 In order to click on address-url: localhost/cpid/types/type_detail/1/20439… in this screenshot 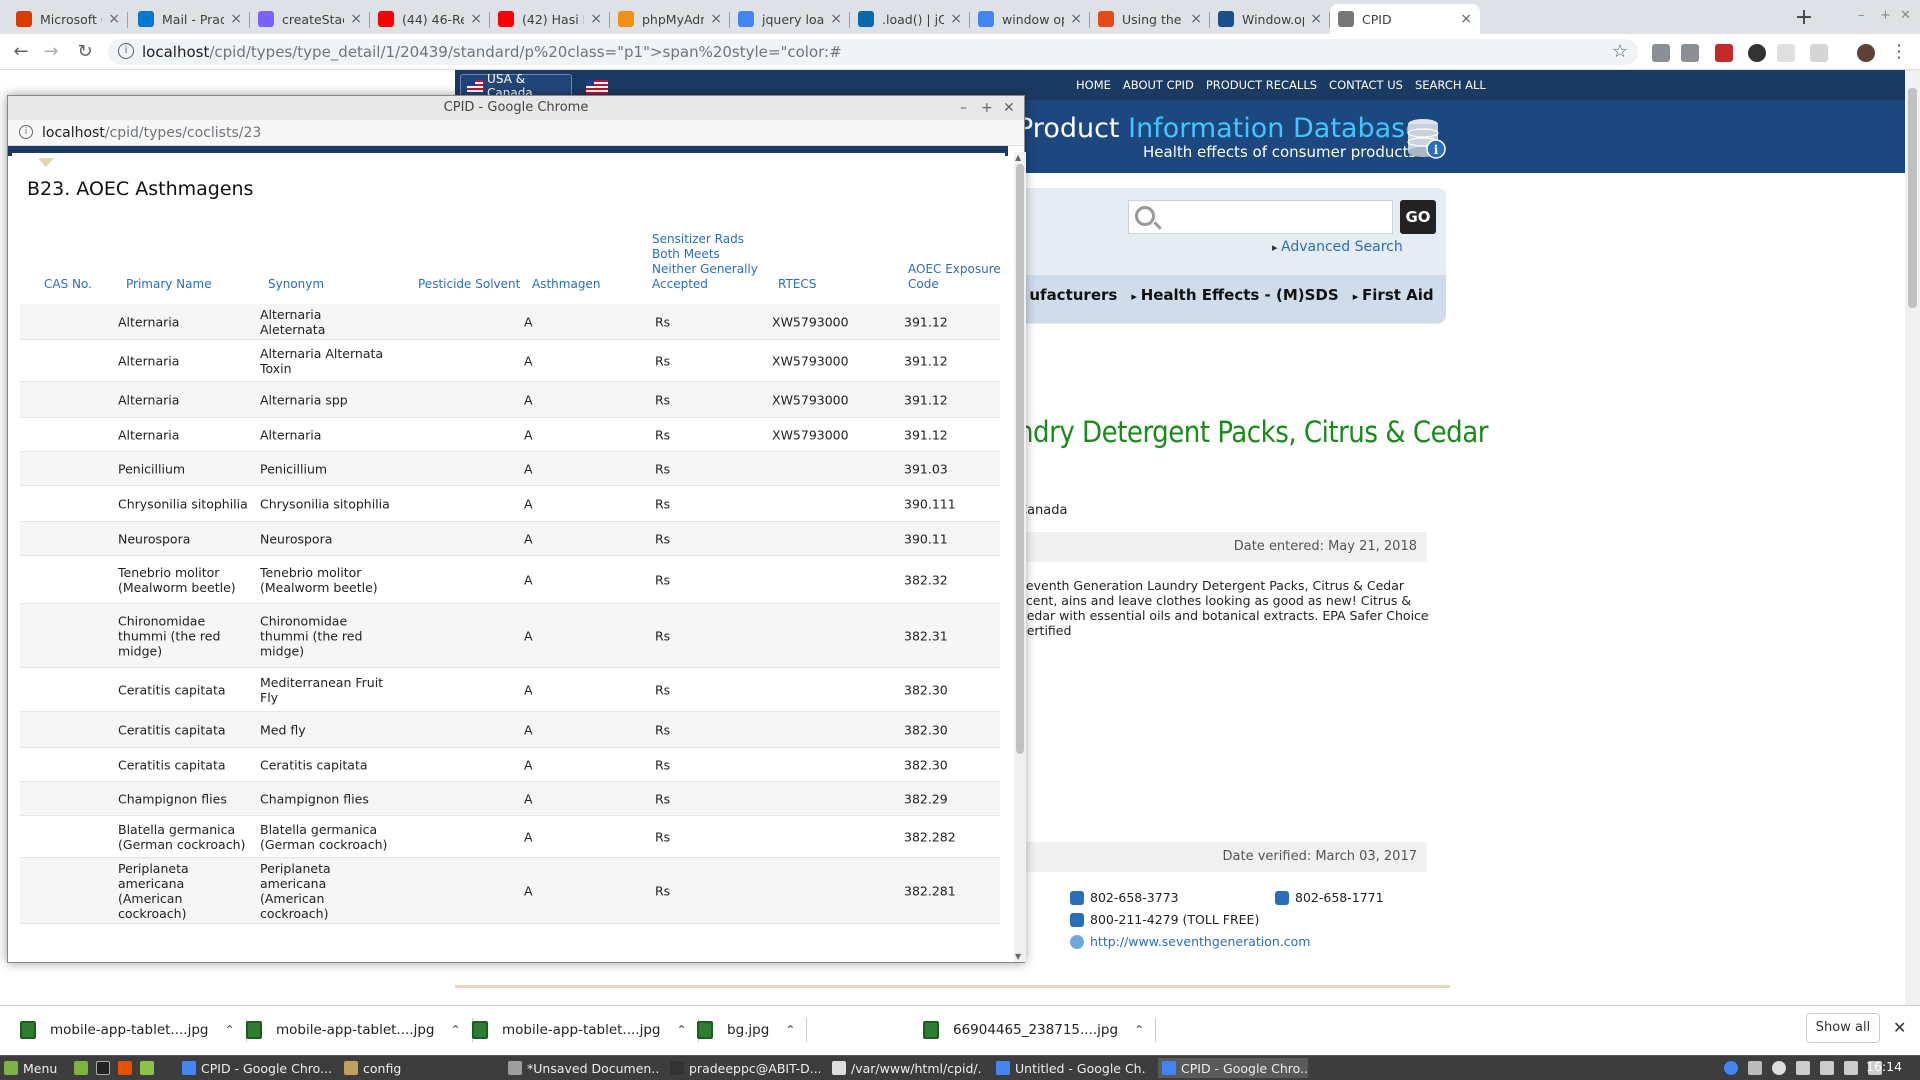, I will do `click(492, 52)`.